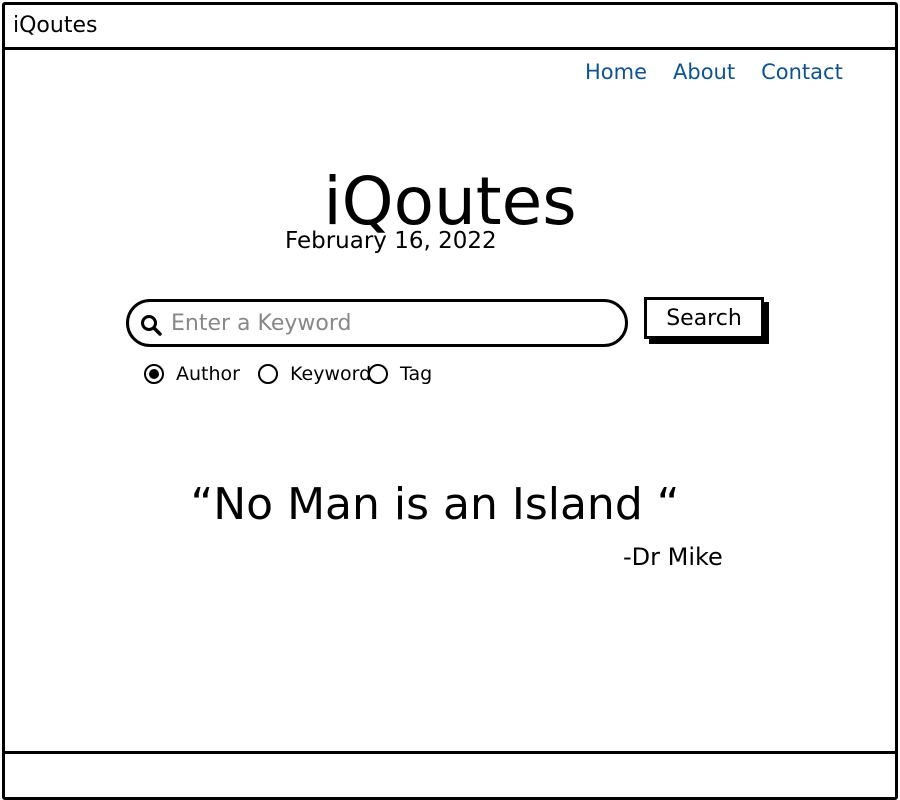 The height and width of the screenshot is (800, 900). Describe the element at coordinates (151, 325) in the screenshot. I see `search-icon` at that location.